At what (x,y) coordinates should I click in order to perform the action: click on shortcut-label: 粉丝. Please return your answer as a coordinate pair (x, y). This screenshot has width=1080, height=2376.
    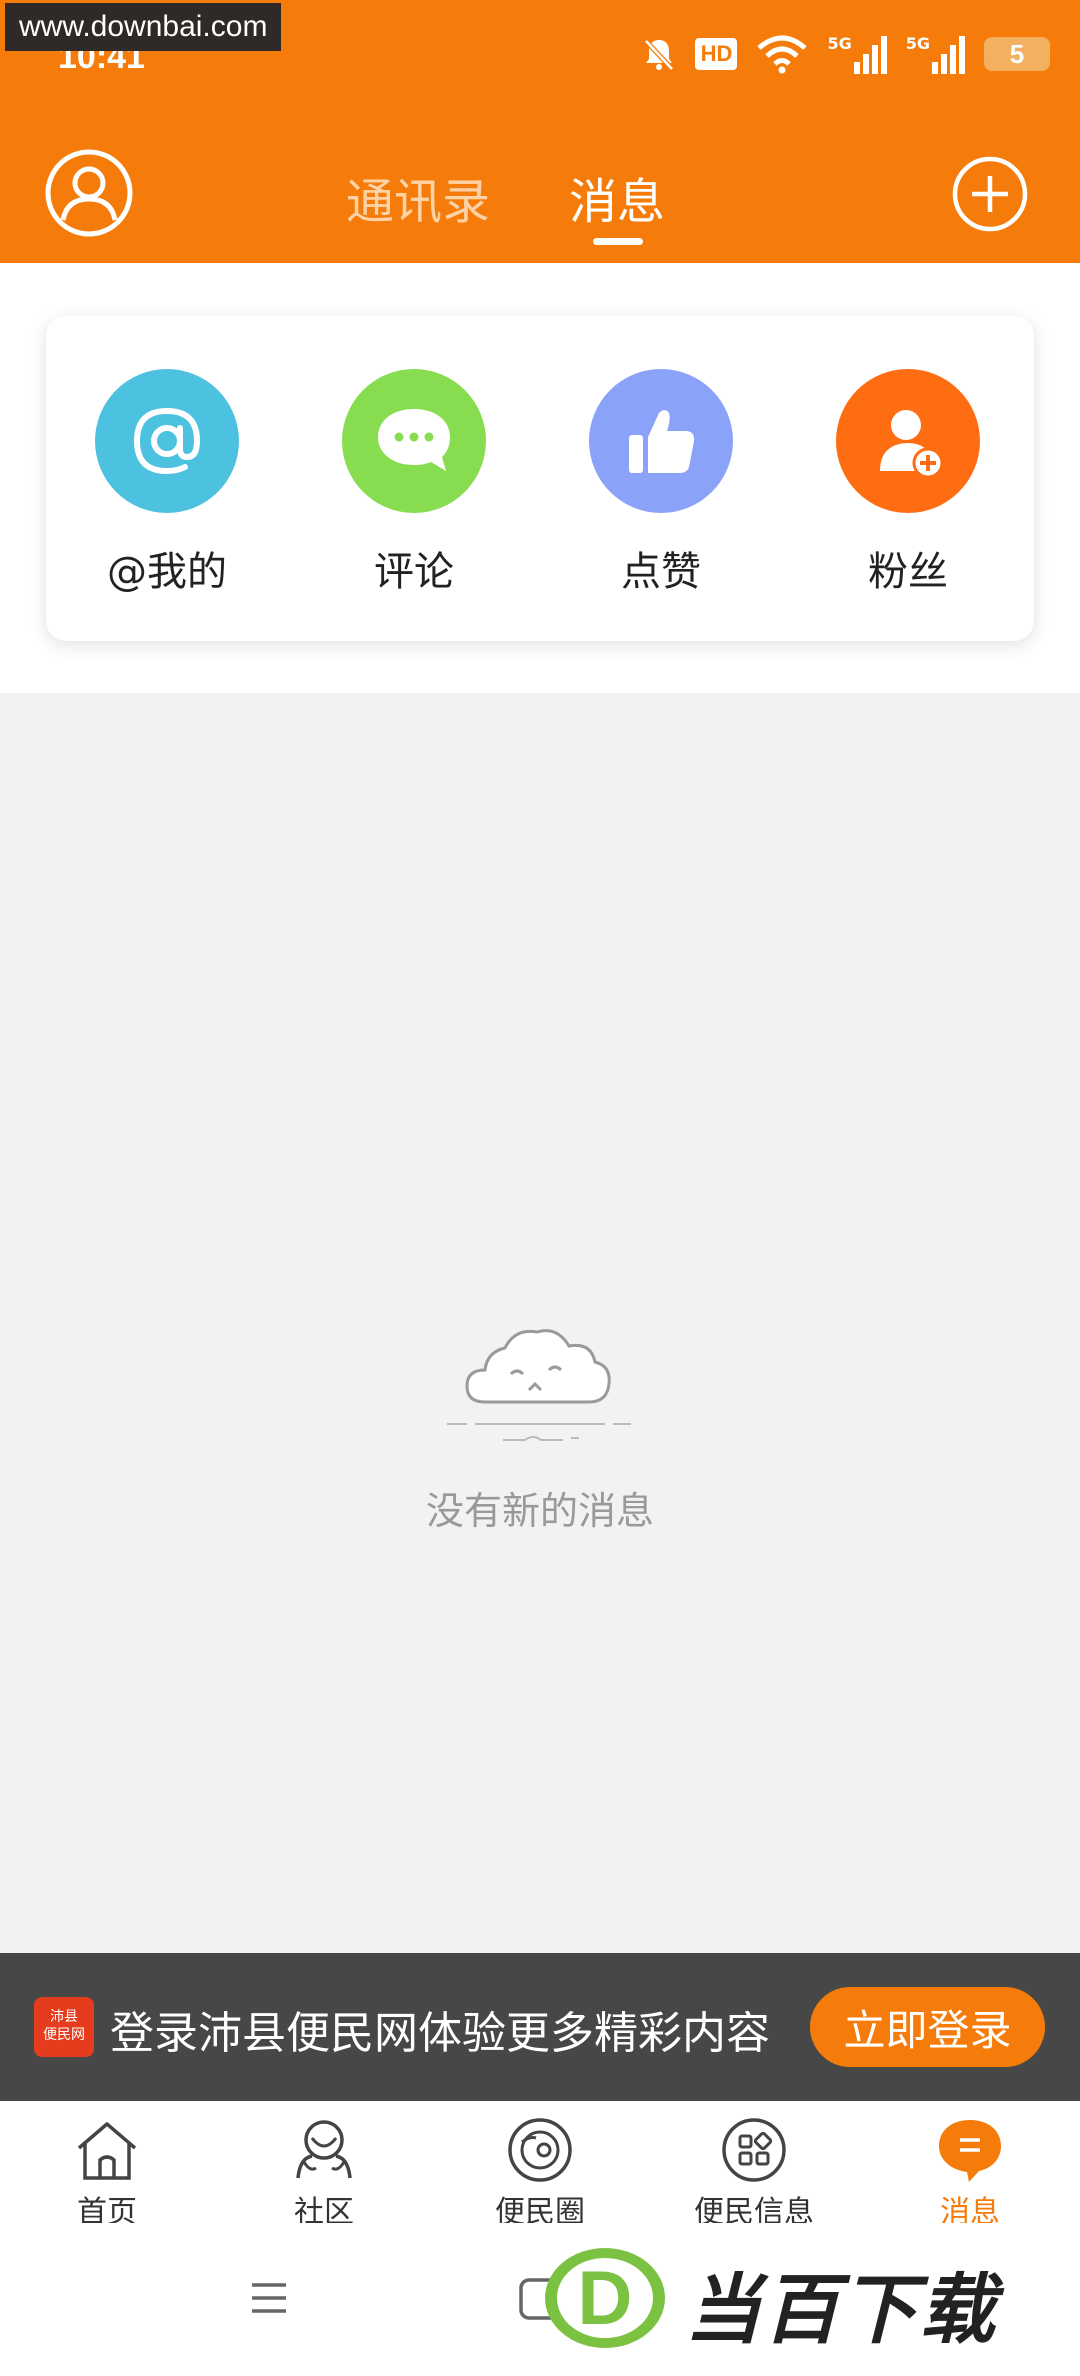
    Looking at the image, I should click on (908, 572).